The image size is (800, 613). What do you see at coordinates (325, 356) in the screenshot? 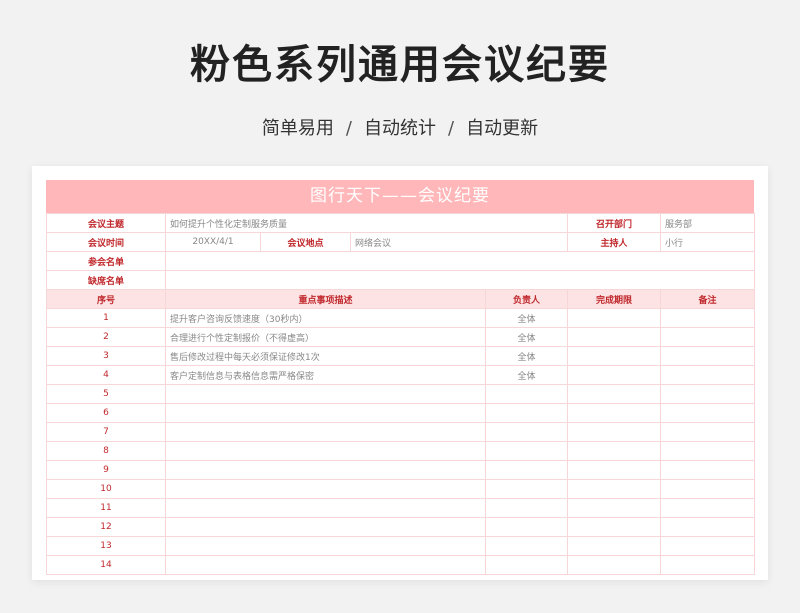
I see `description-cell: 售后修改过程中每天必须保证修改1次` at bounding box center [325, 356].